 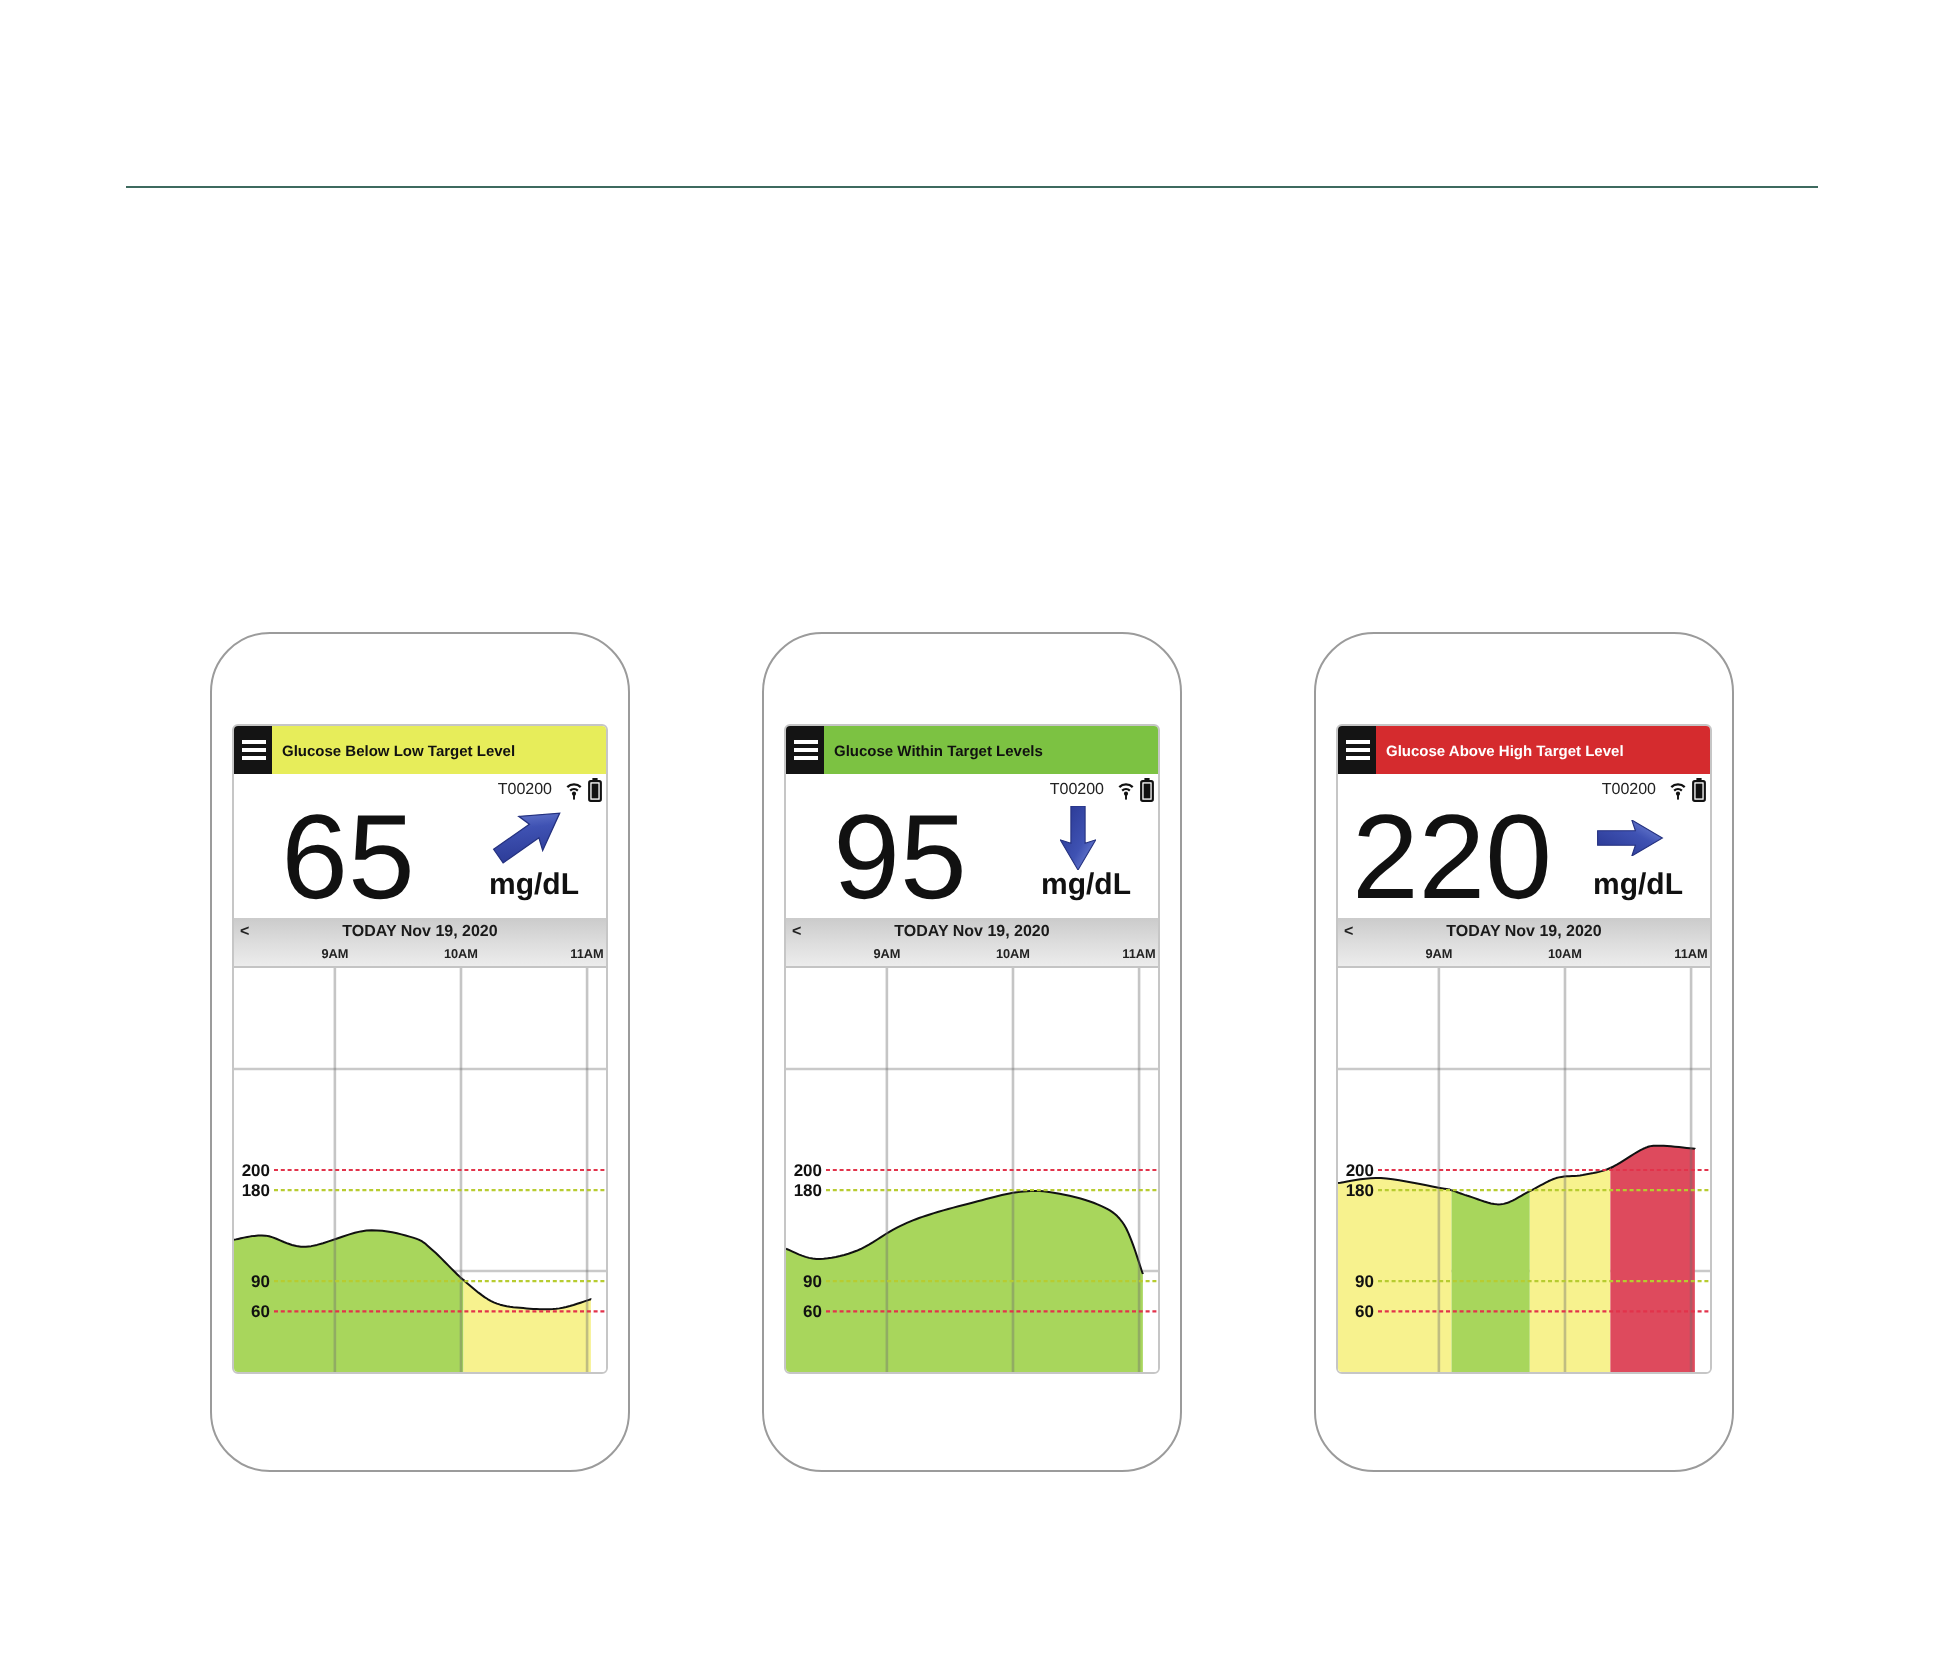 I want to click on glucose-reading: 65, so click(x=348, y=858).